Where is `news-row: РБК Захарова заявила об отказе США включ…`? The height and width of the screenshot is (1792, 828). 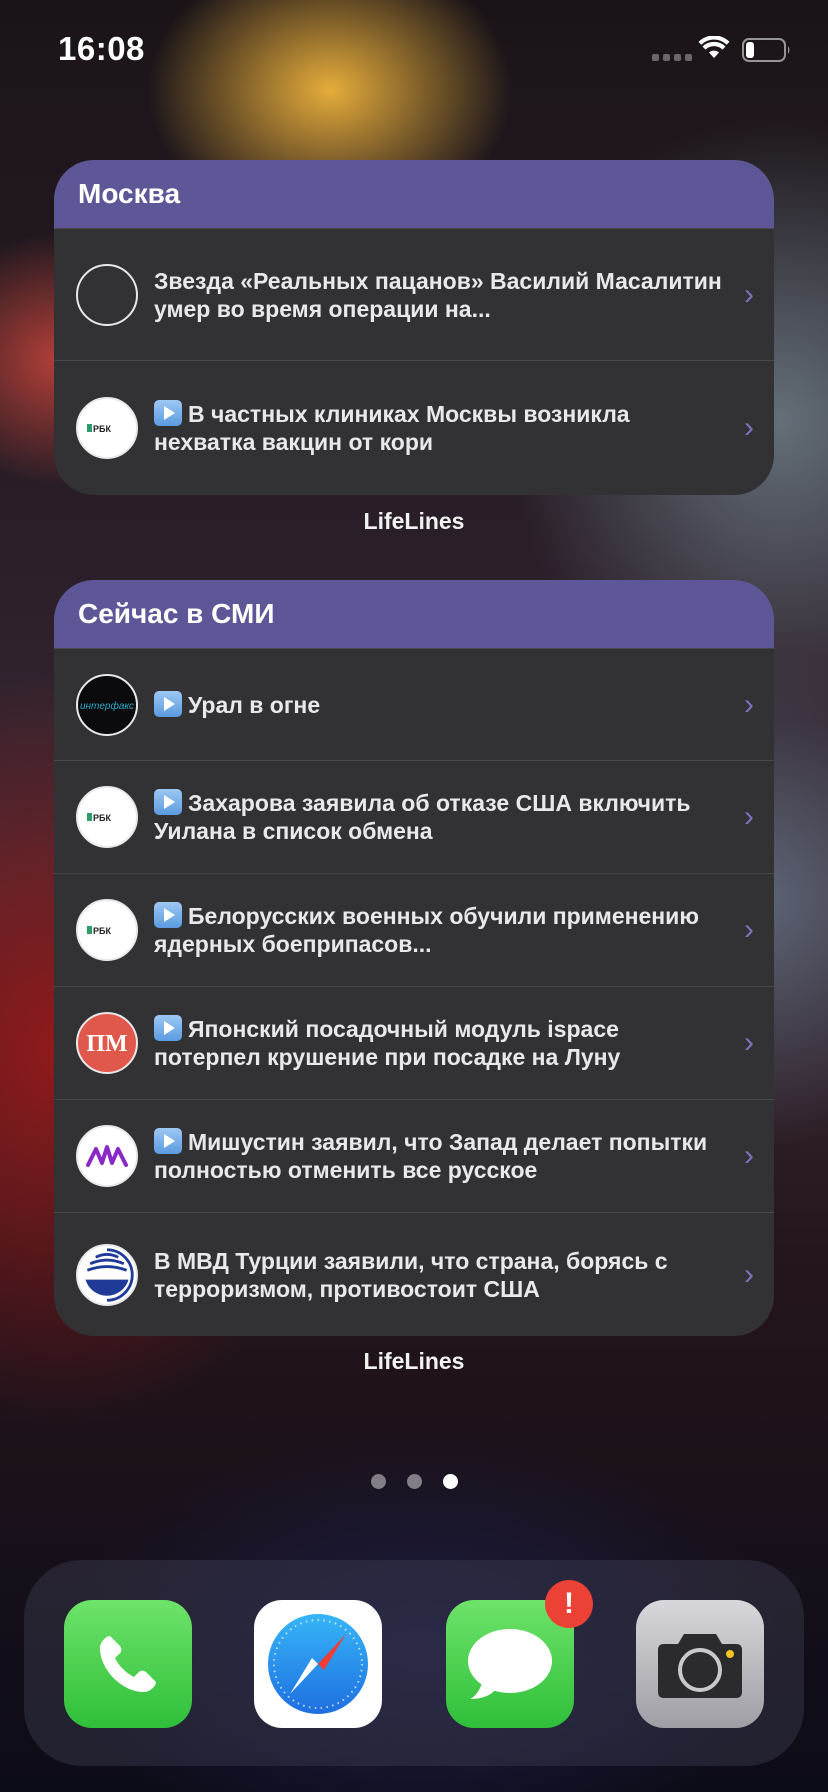 news-row: РБК Захарова заявила об отказе США включ… is located at coordinates (414, 816).